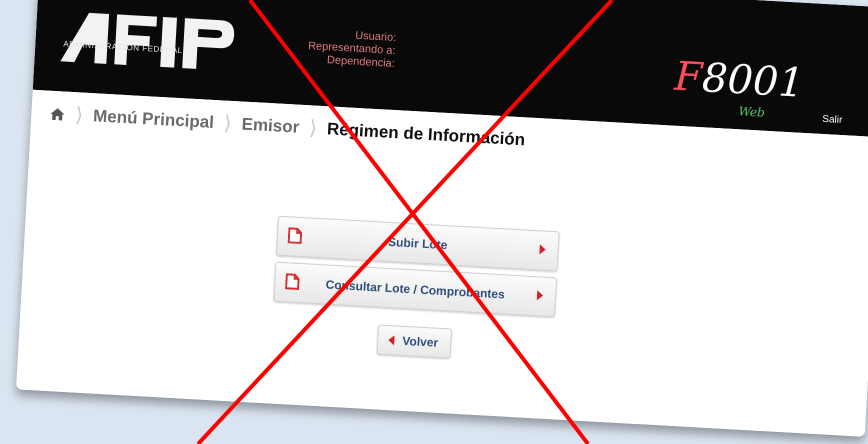 The width and height of the screenshot is (868, 444). I want to click on user-info: Usuario: Representando a: Dependencia:, so click(341, 48).